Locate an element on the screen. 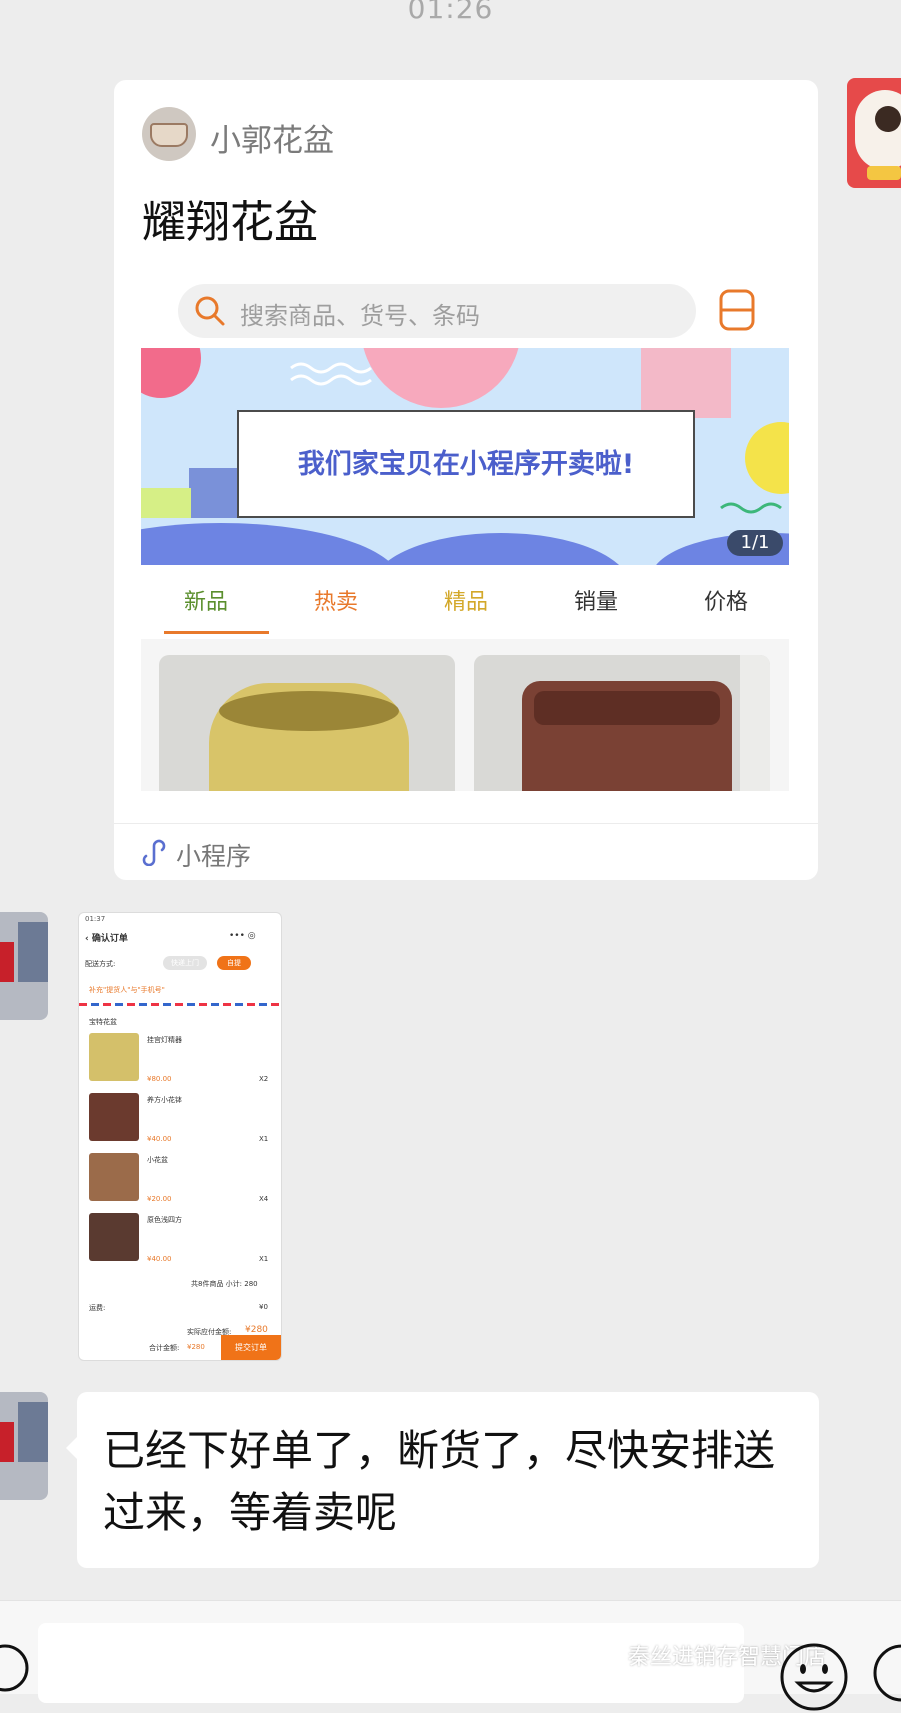 The height and width of the screenshot is (1713, 901). text-message: 已经下好单了，断货了，尽快安排送过来，等着卖呢 is located at coordinates (448, 1480).